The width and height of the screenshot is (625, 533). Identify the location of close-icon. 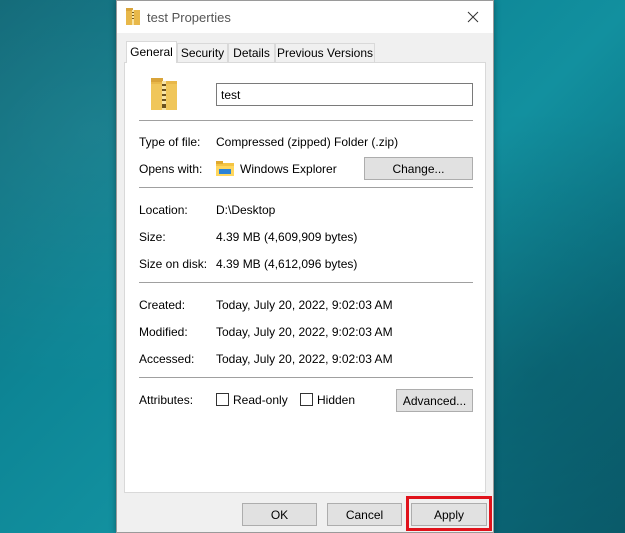
(473, 17).